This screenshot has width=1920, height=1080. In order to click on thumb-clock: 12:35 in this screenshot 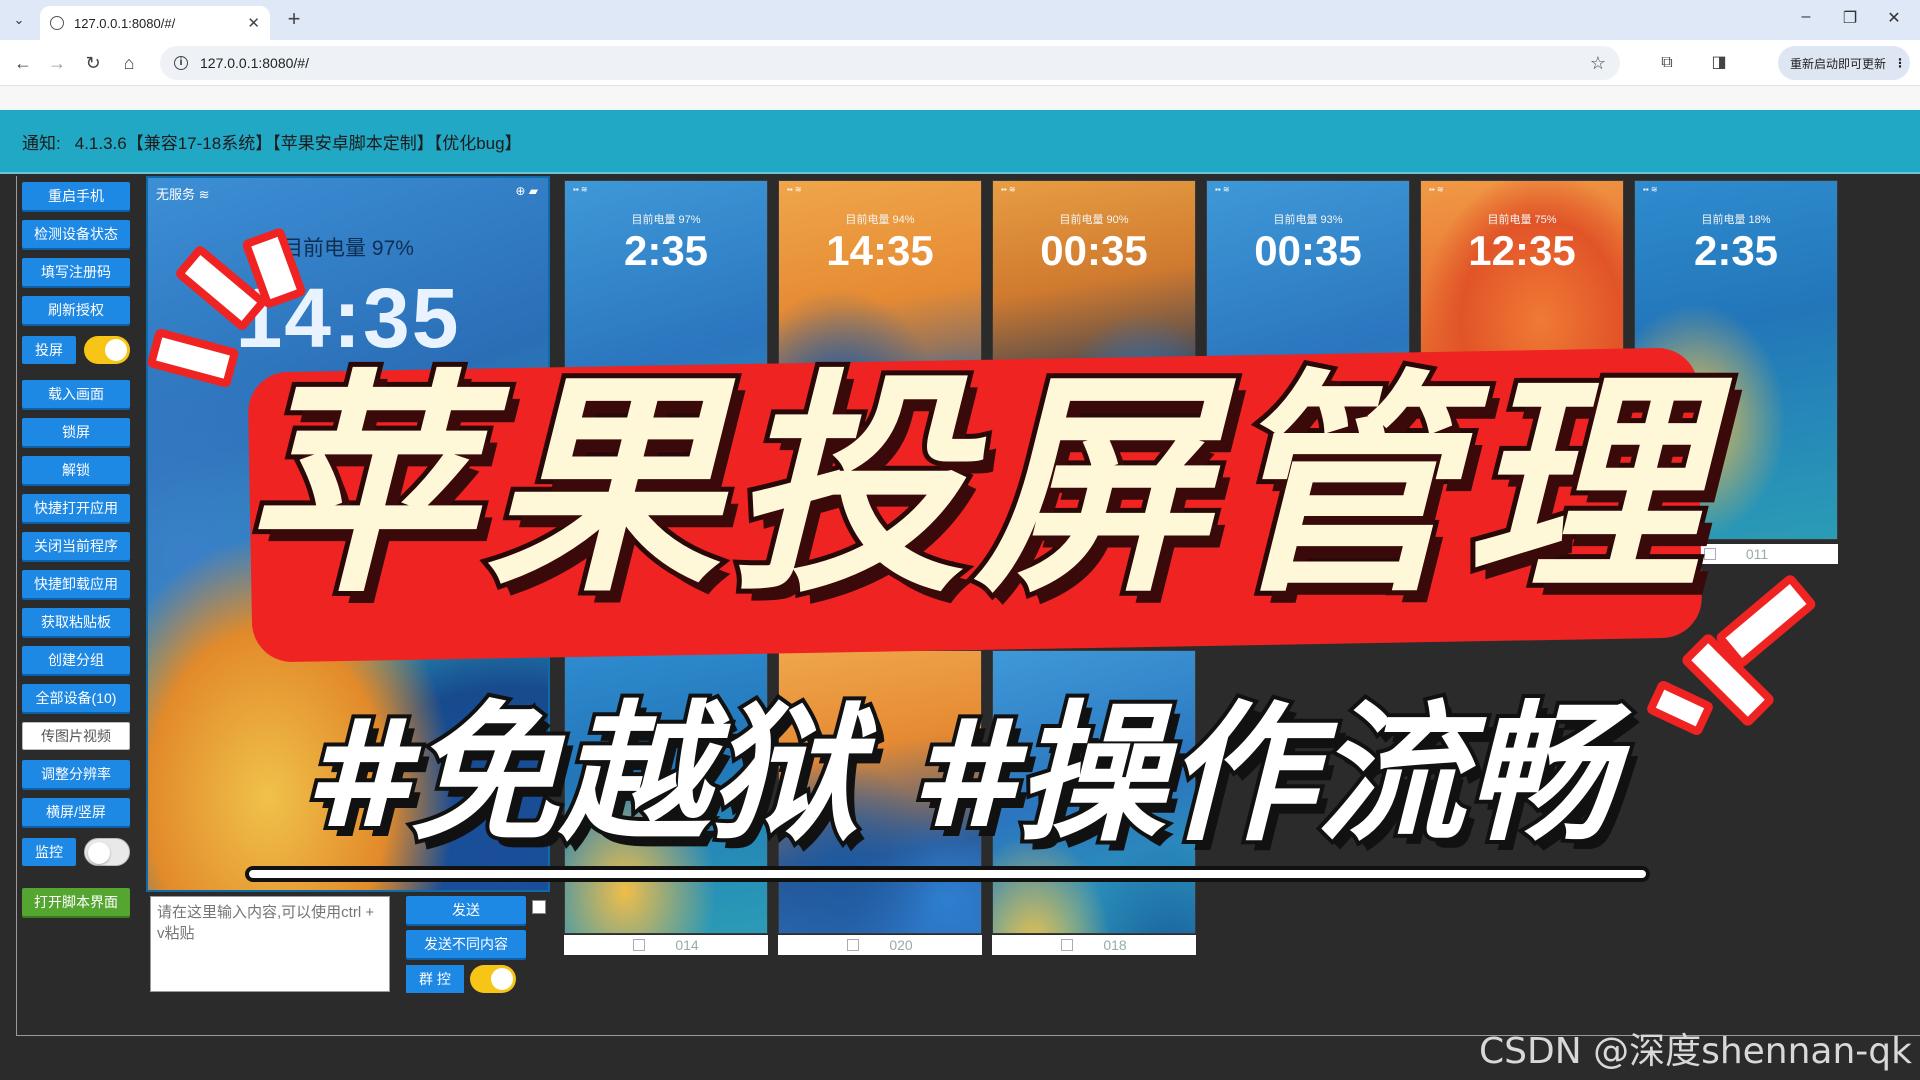, I will do `click(1522, 250)`.